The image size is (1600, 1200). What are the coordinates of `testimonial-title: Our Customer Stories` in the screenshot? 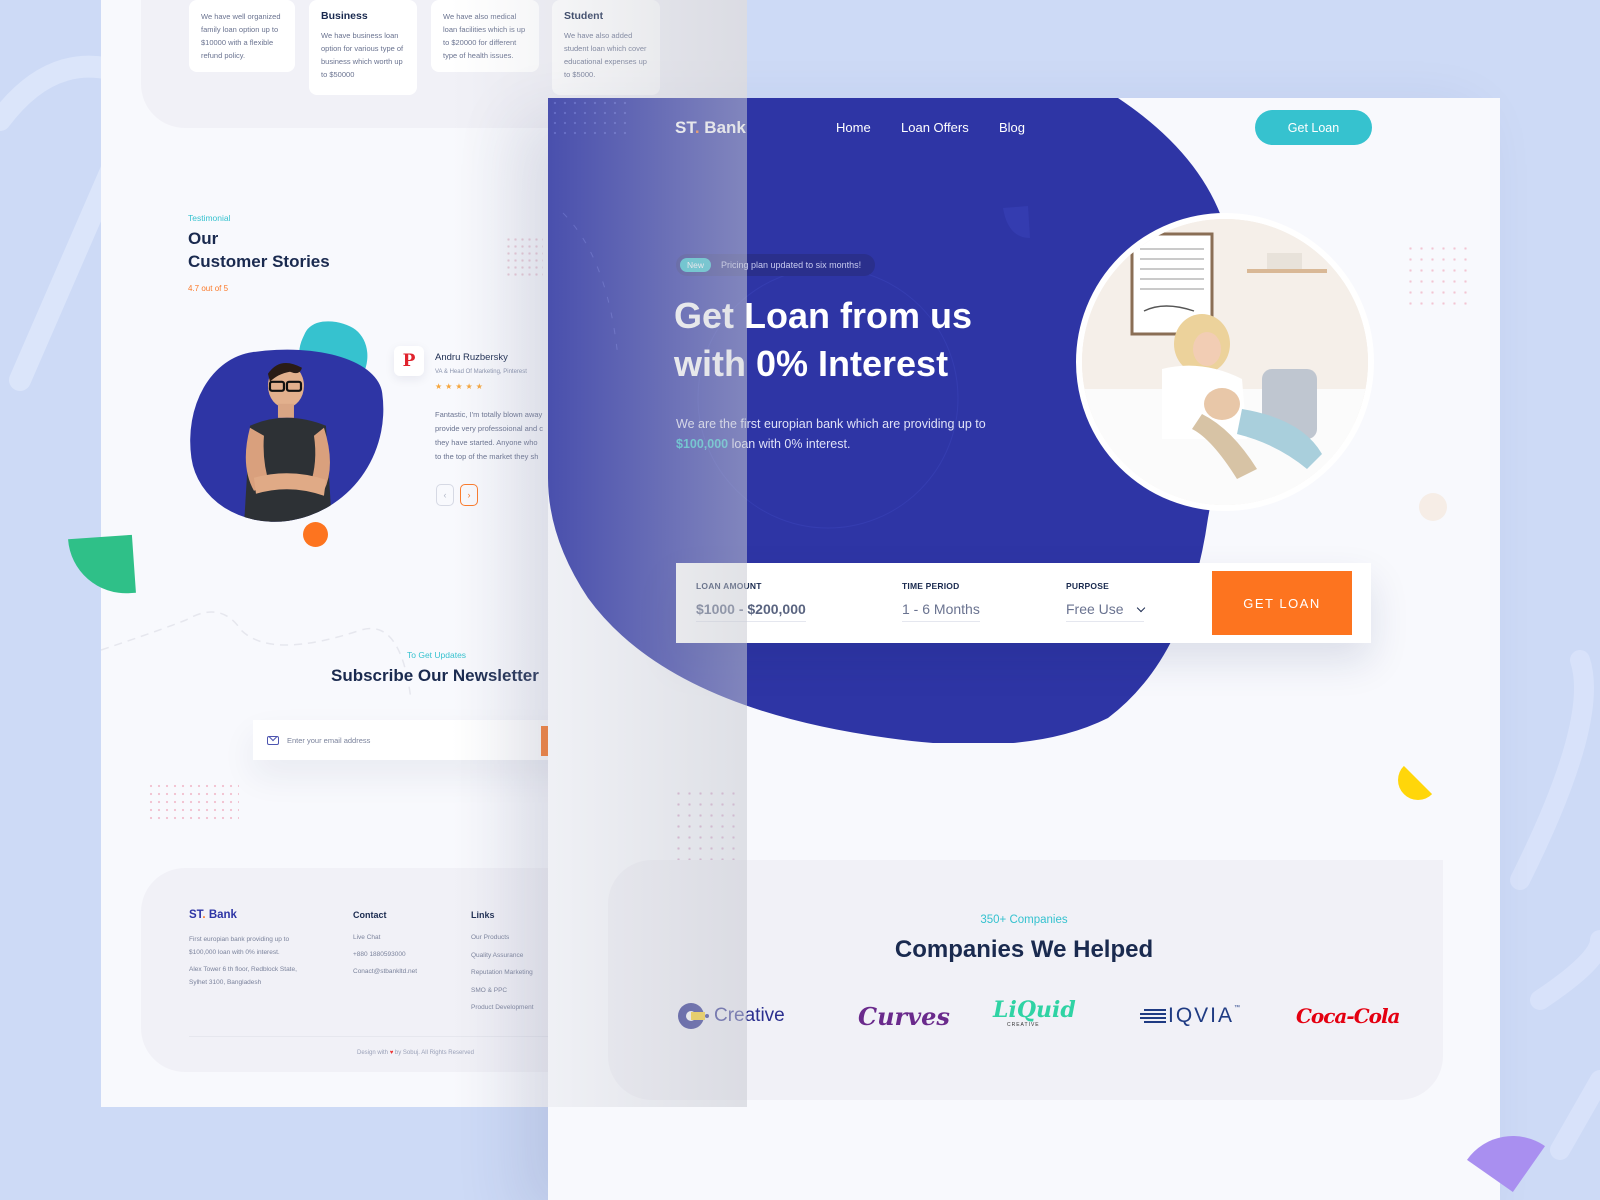 It's located at (259, 250).